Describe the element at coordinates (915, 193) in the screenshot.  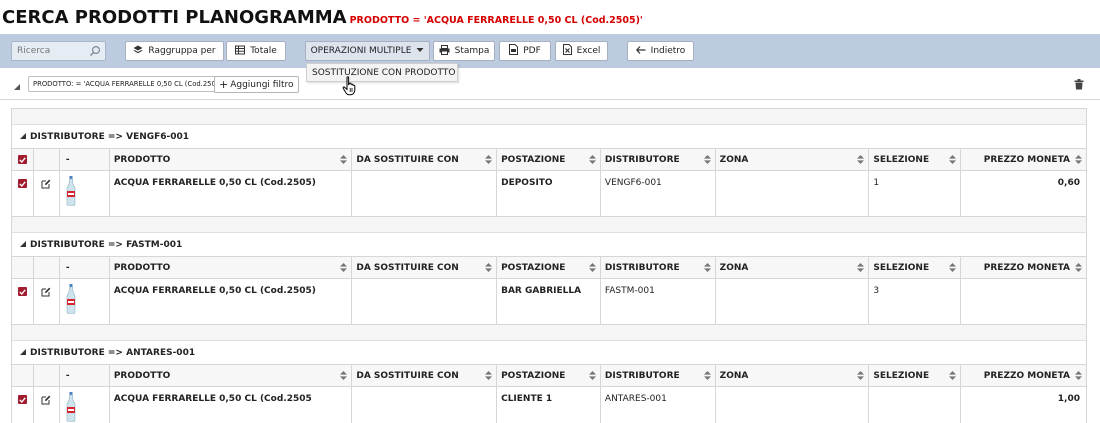
I see `row-selection: 1` at that location.